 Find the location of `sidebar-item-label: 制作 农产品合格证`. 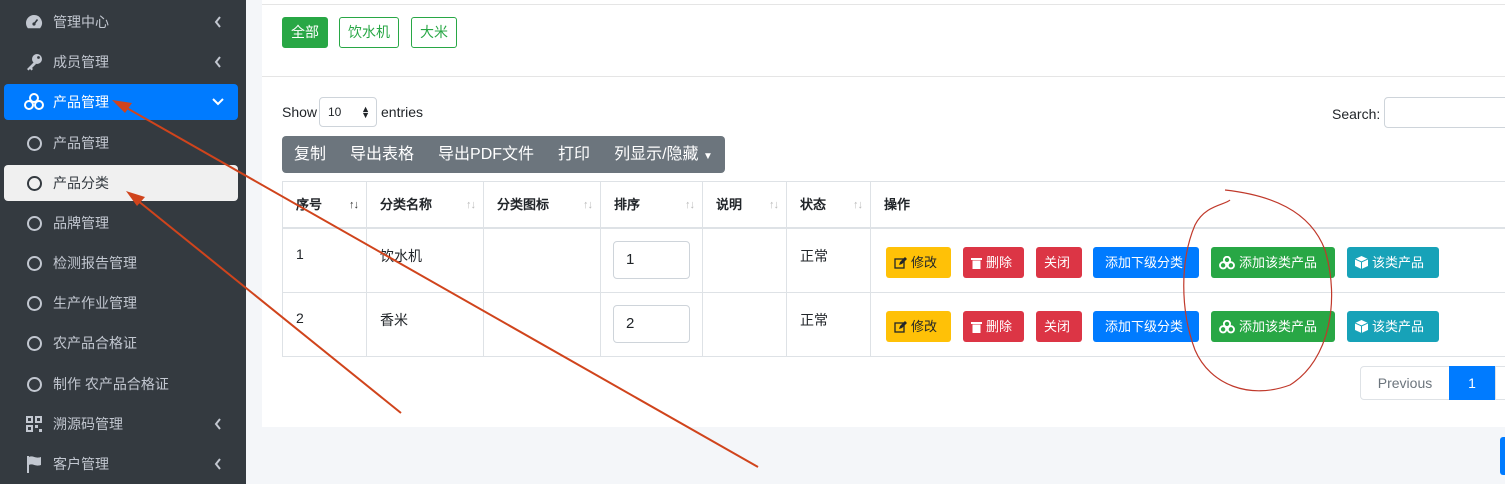

sidebar-item-label: 制作 农产品合格证 is located at coordinates (111, 384).